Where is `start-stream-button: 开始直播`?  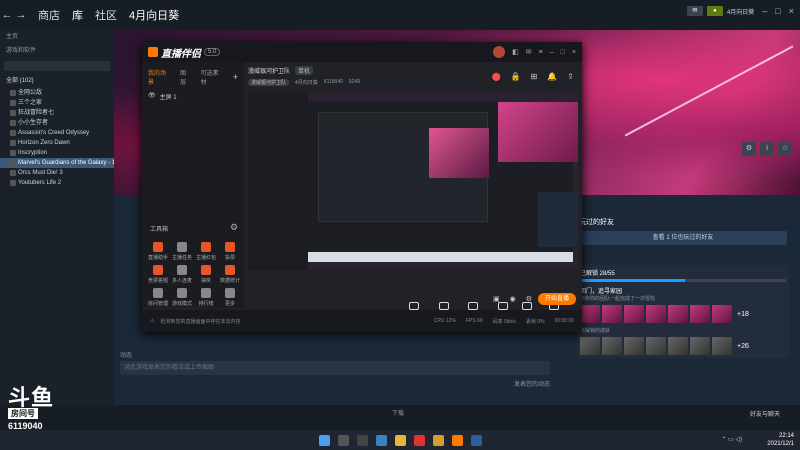
start-stream-button: 开始直播 is located at coordinates (557, 299).